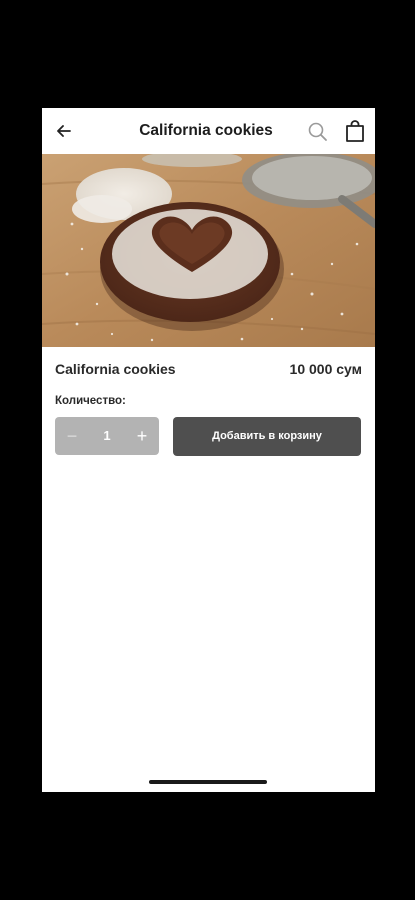 This screenshot has width=415, height=900. Describe the element at coordinates (208, 370) in the screenshot. I see `product-info-row: California cookies 10 000 сум` at that location.